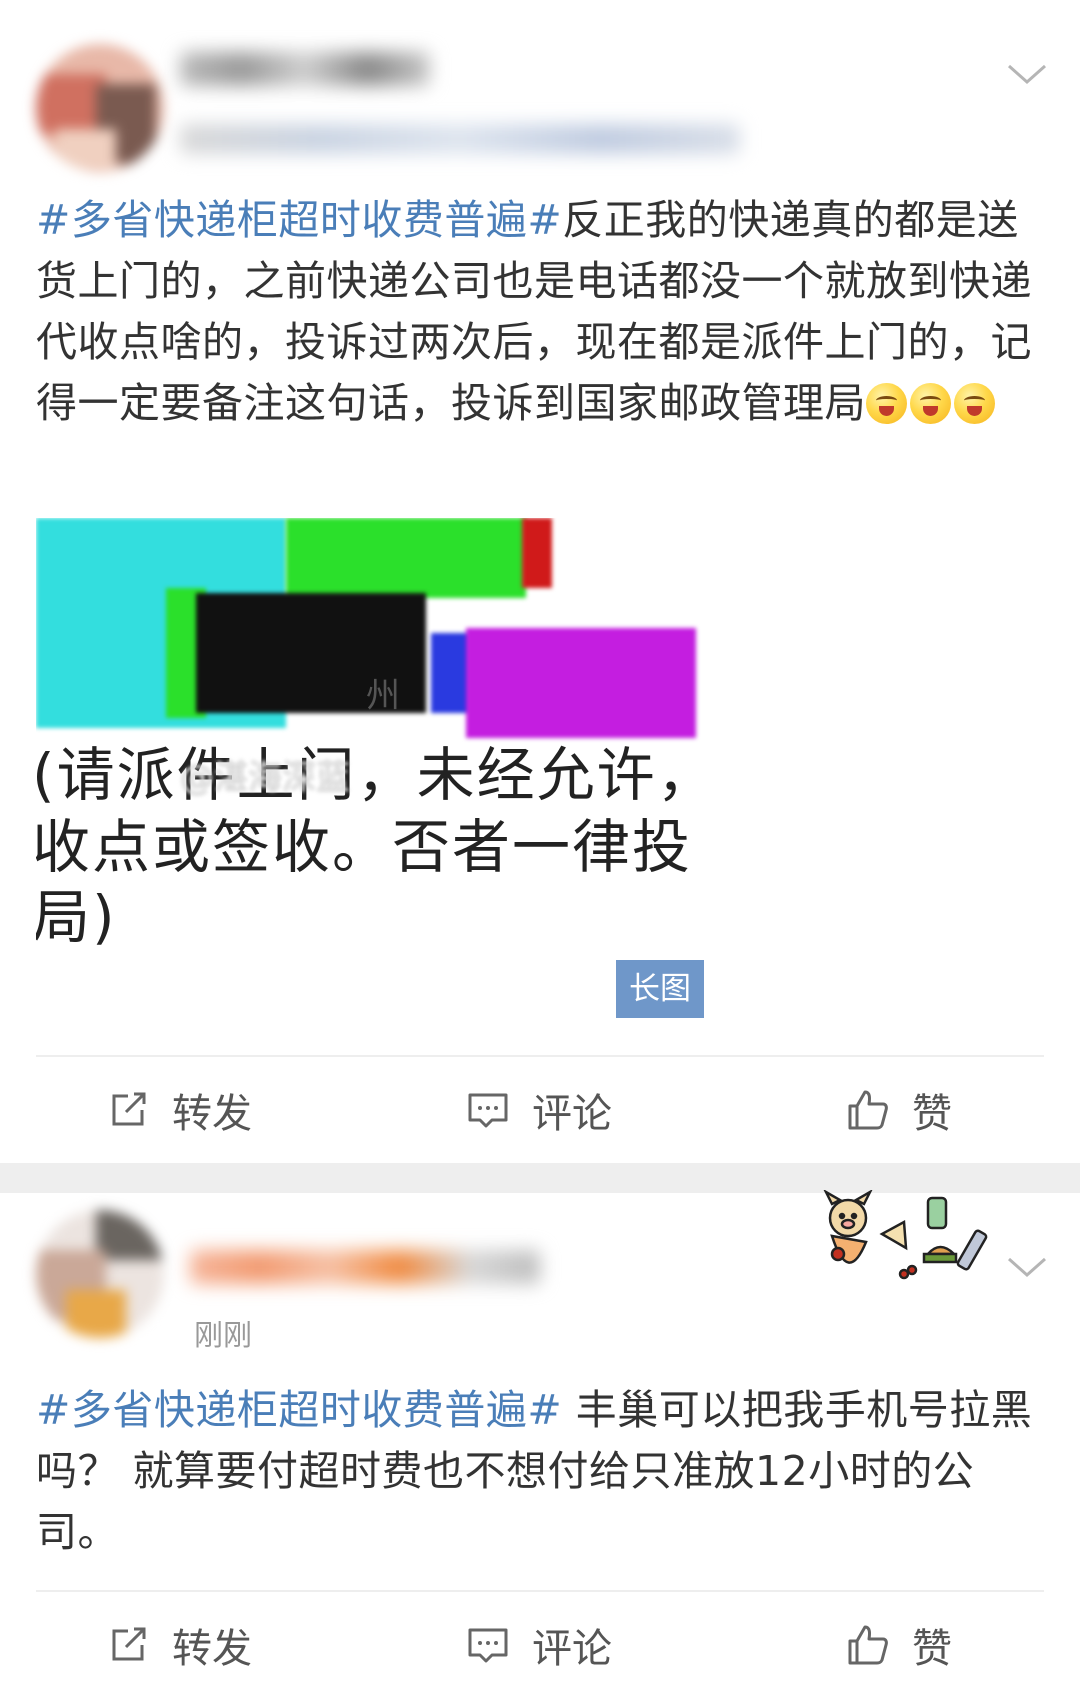 This screenshot has width=1080, height=1691. Describe the element at coordinates (537, 553) in the screenshot. I see `redaction-red` at that location.